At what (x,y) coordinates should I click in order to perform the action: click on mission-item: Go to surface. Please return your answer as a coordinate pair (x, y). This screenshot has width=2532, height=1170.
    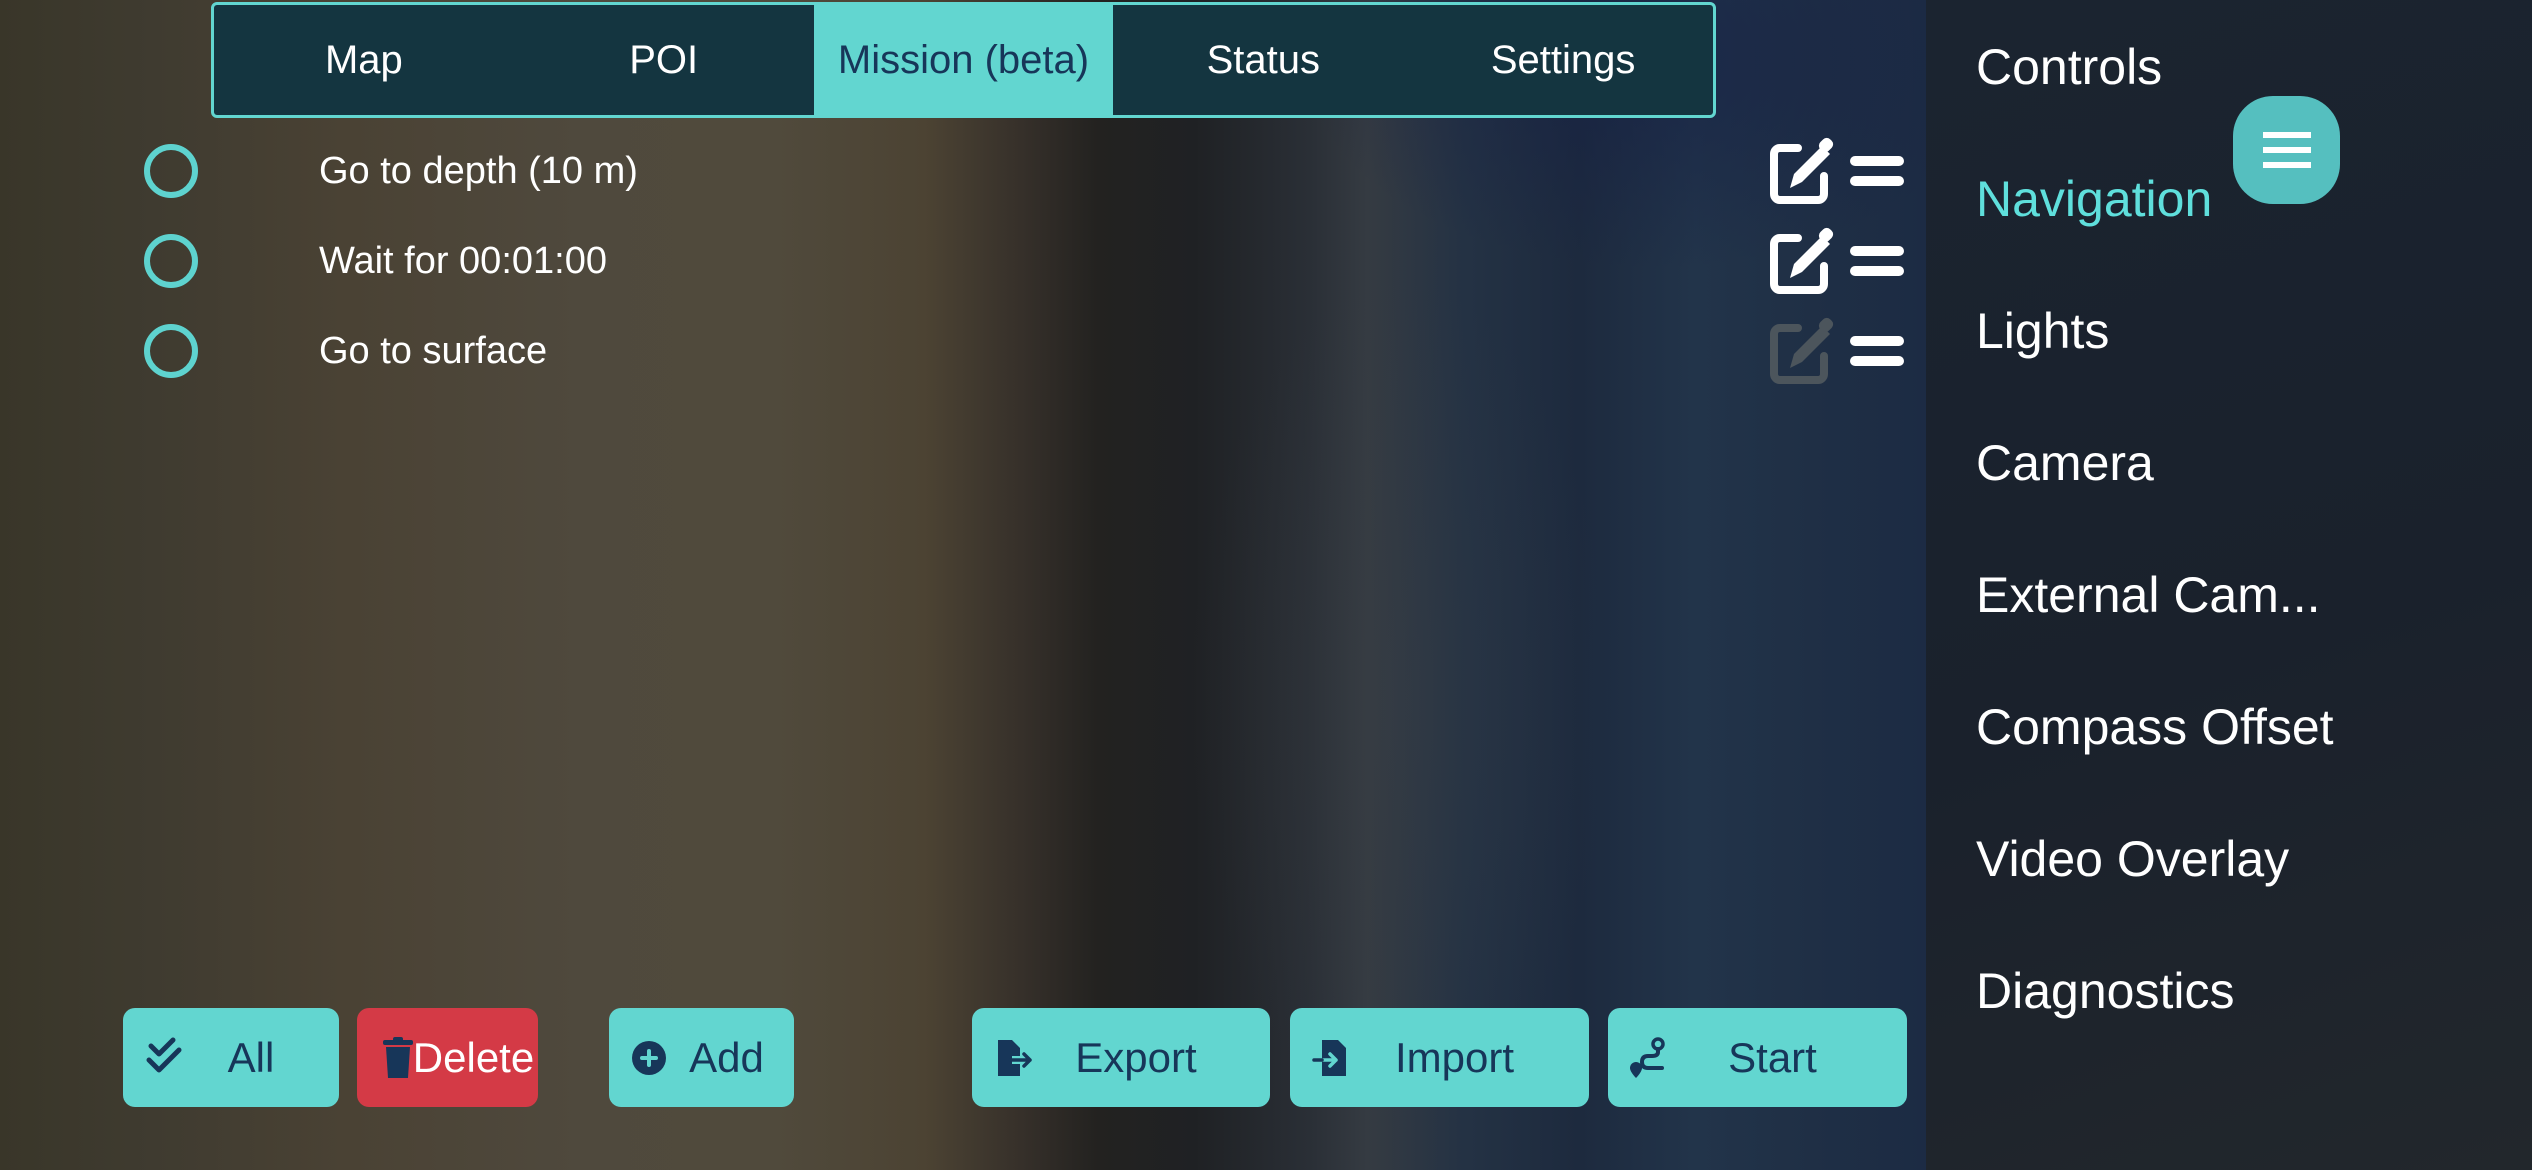
    Looking at the image, I should click on (644, 351).